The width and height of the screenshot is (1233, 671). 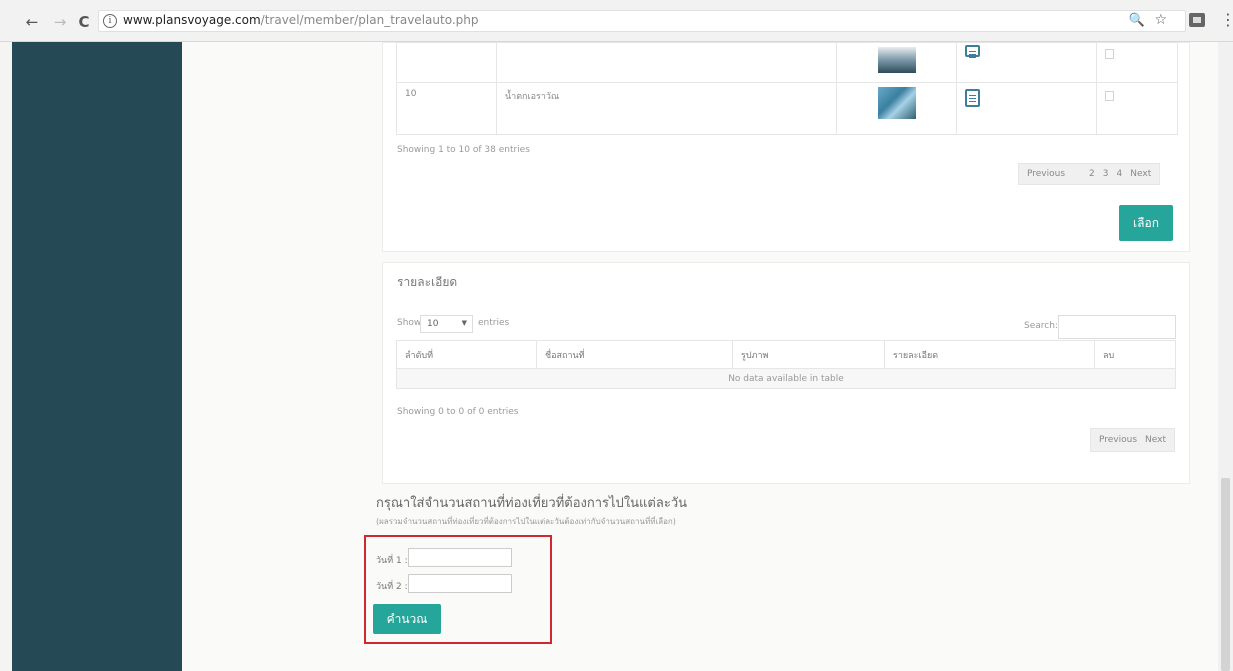 What do you see at coordinates (666, 108) in the screenshot?
I see `table-cell-name: น้ำตกเอราวัณ` at bounding box center [666, 108].